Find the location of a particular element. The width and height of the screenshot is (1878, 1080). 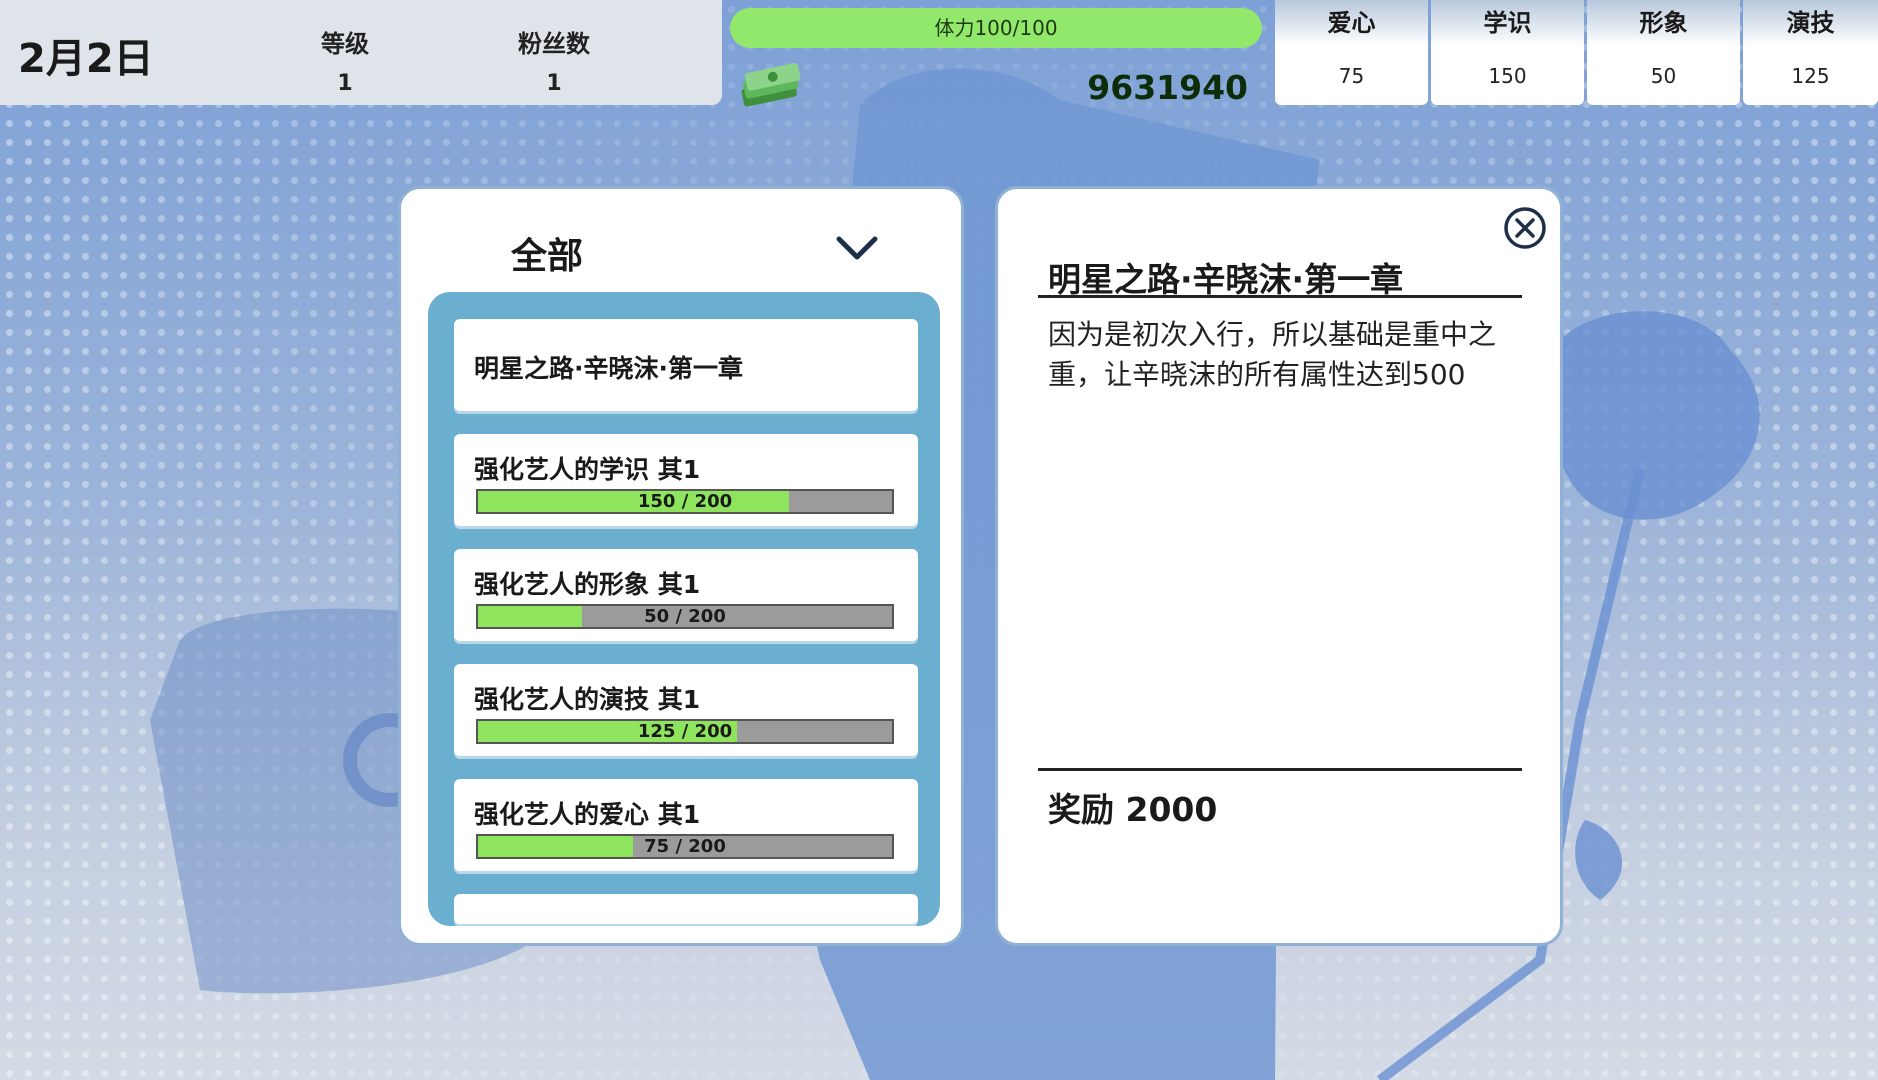

quest-item: 强化艺人的学识 其1 150 / 200 is located at coordinates (686, 480).